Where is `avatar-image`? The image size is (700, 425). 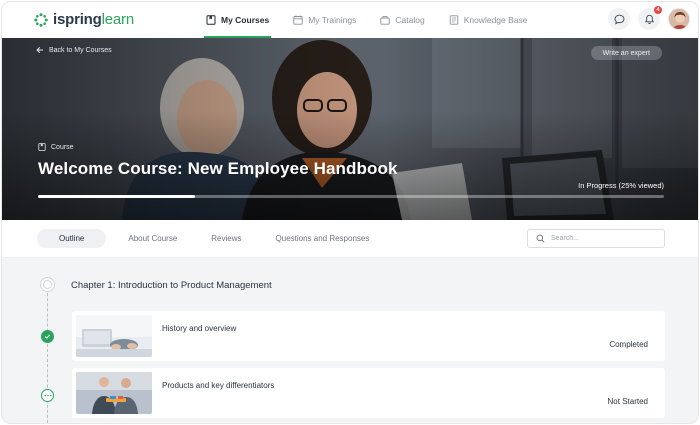 avatar-image is located at coordinates (679, 19).